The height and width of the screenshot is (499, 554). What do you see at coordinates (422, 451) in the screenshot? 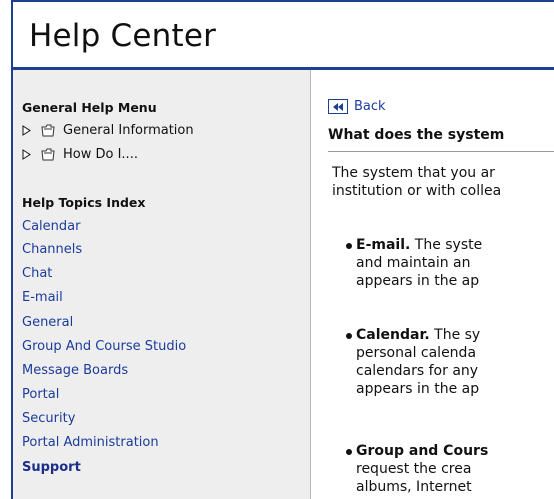
I see `bullet-term: Group and Cours` at bounding box center [422, 451].